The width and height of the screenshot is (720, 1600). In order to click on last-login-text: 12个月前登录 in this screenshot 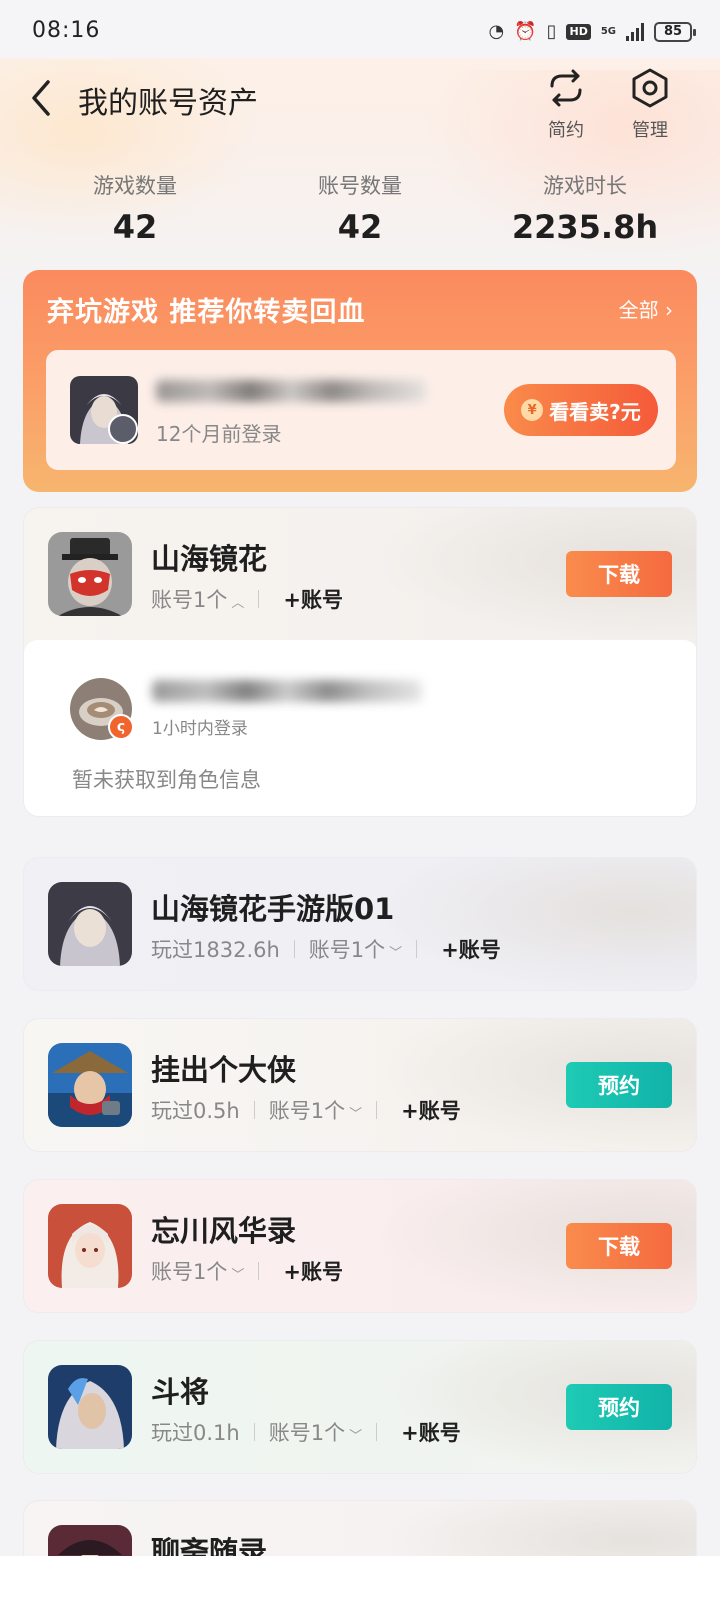, I will do `click(219, 434)`.